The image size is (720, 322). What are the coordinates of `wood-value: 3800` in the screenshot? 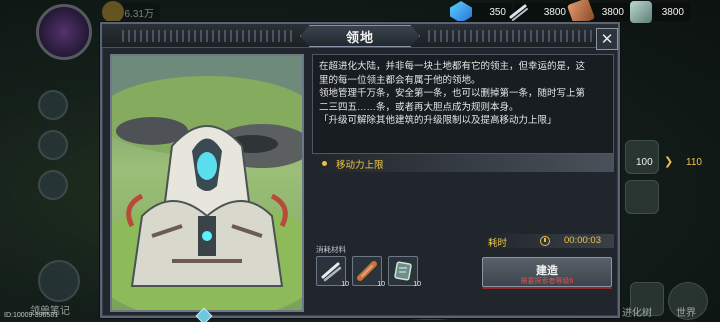 It's located at (612, 12).